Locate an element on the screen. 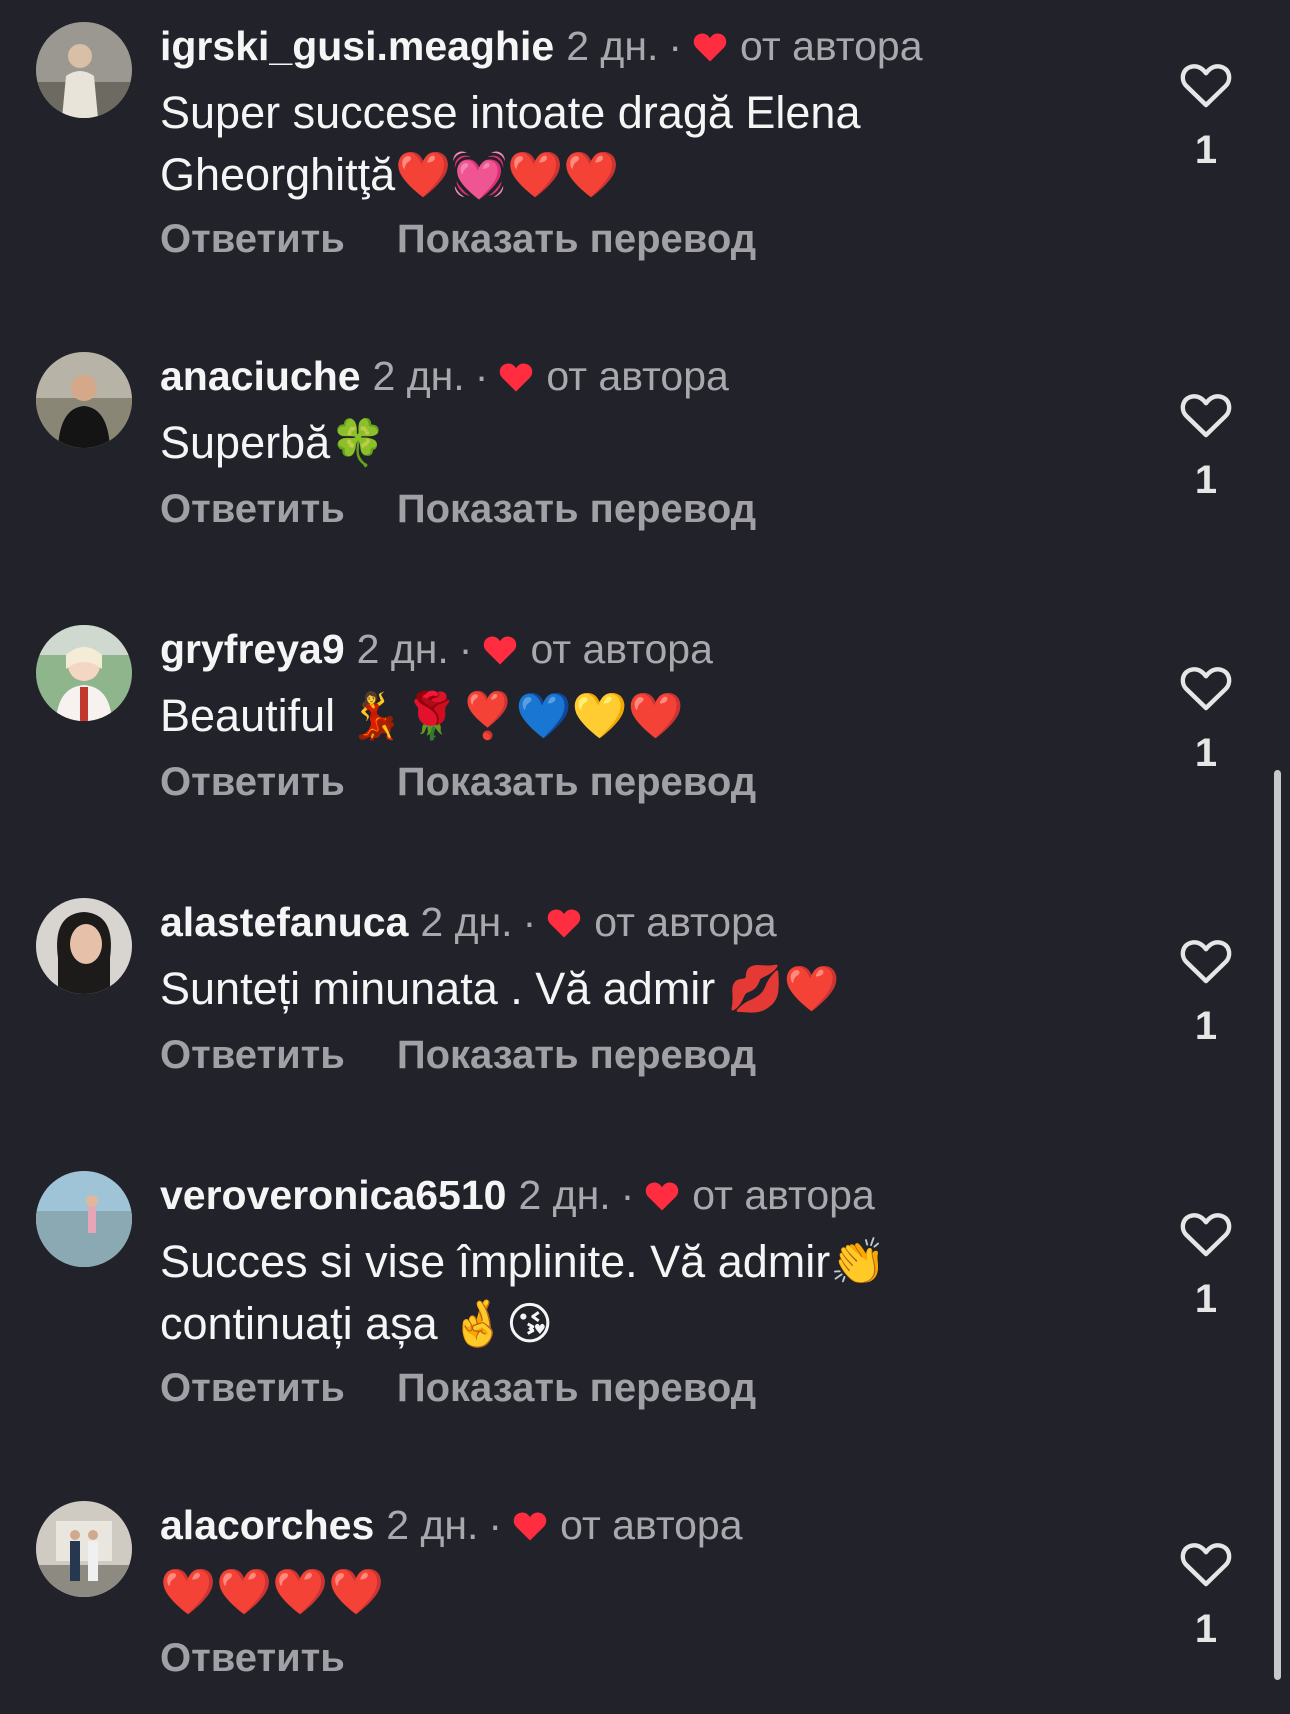 Image resolution: width=1290 pixels, height=1714 pixels. comment-text: ❤️❤️❤️❤️ is located at coordinates (272, 1591).